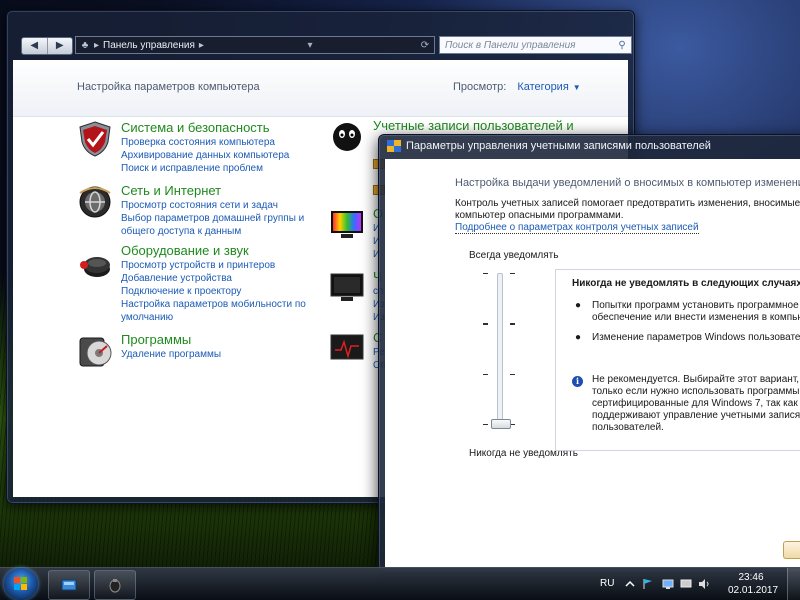 This screenshot has width=800, height=600. Describe the element at coordinates (704, 584) in the screenshot. I see `volume-icon` at that location.